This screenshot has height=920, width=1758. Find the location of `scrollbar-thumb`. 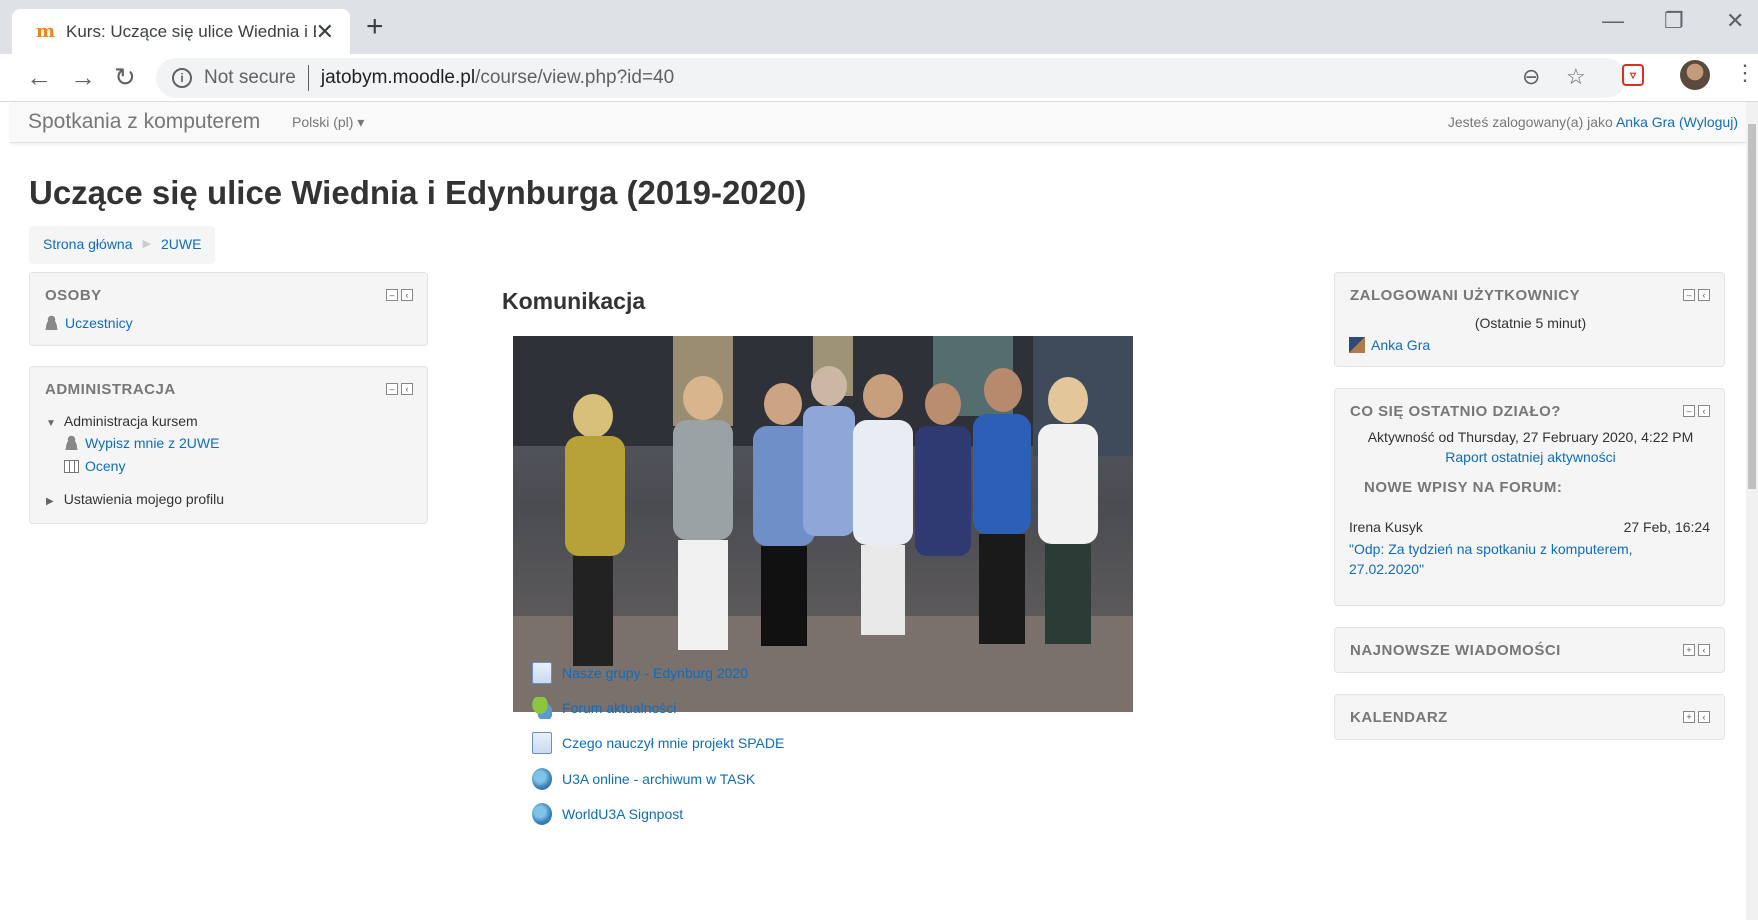

scrollbar-thumb is located at coordinates (1752, 306).